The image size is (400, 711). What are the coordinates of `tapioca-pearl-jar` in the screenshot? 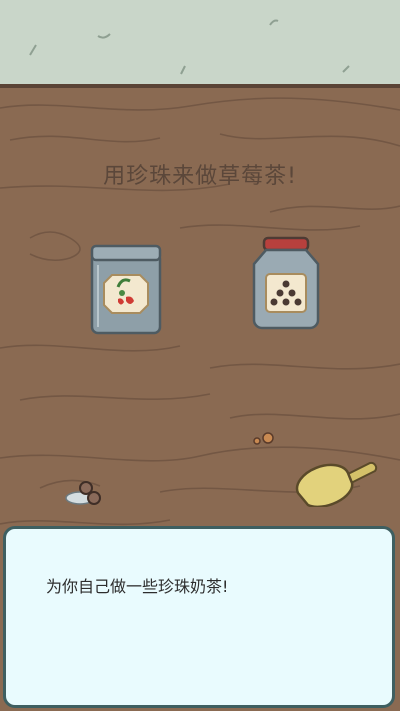 It's located at (286, 284).